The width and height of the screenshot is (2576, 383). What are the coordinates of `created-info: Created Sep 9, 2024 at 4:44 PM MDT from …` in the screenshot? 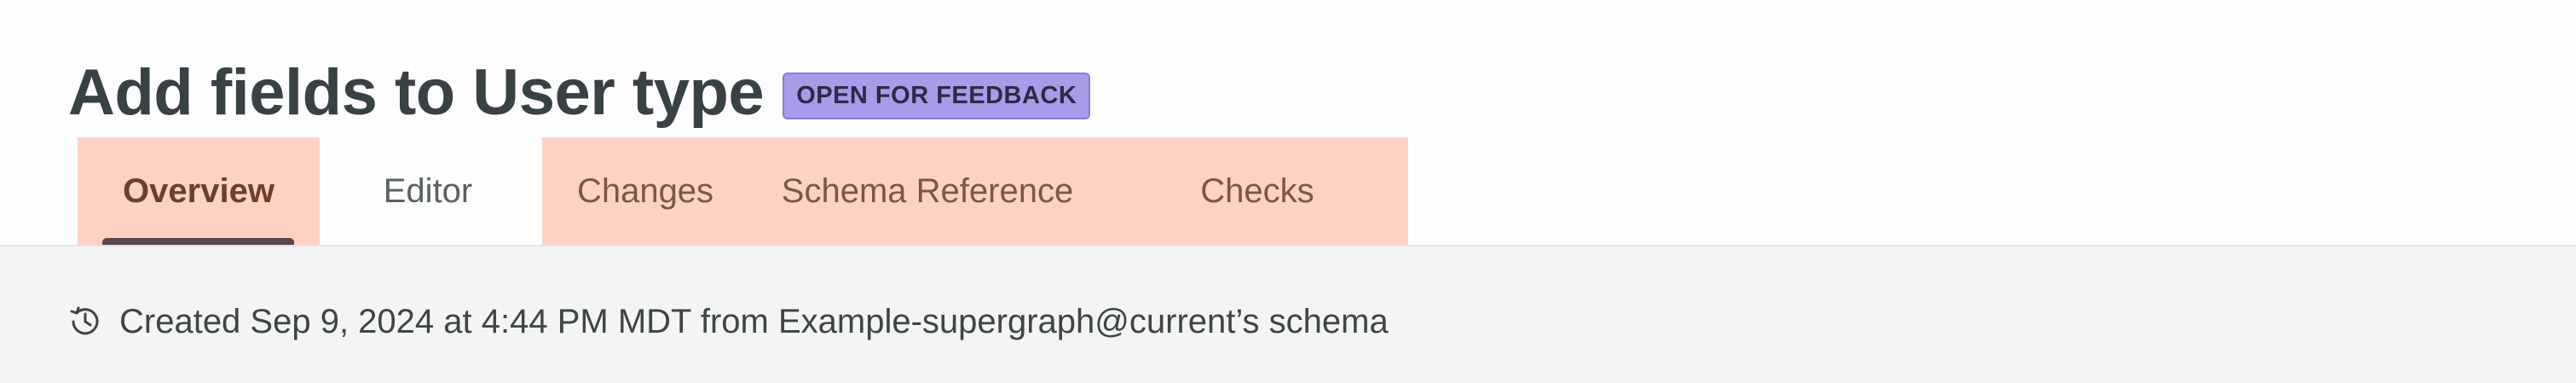 It's located at (728, 321).